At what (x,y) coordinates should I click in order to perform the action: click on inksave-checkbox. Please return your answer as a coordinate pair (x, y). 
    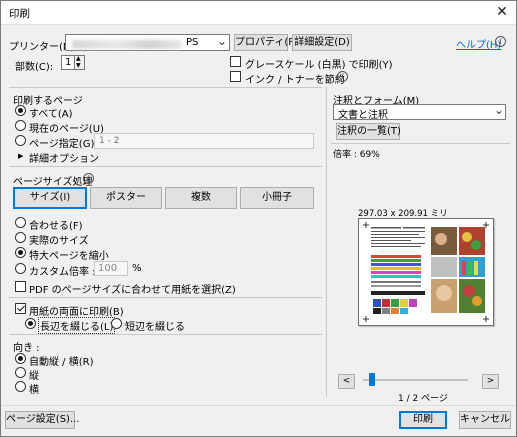
    Looking at the image, I should click on (235, 76).